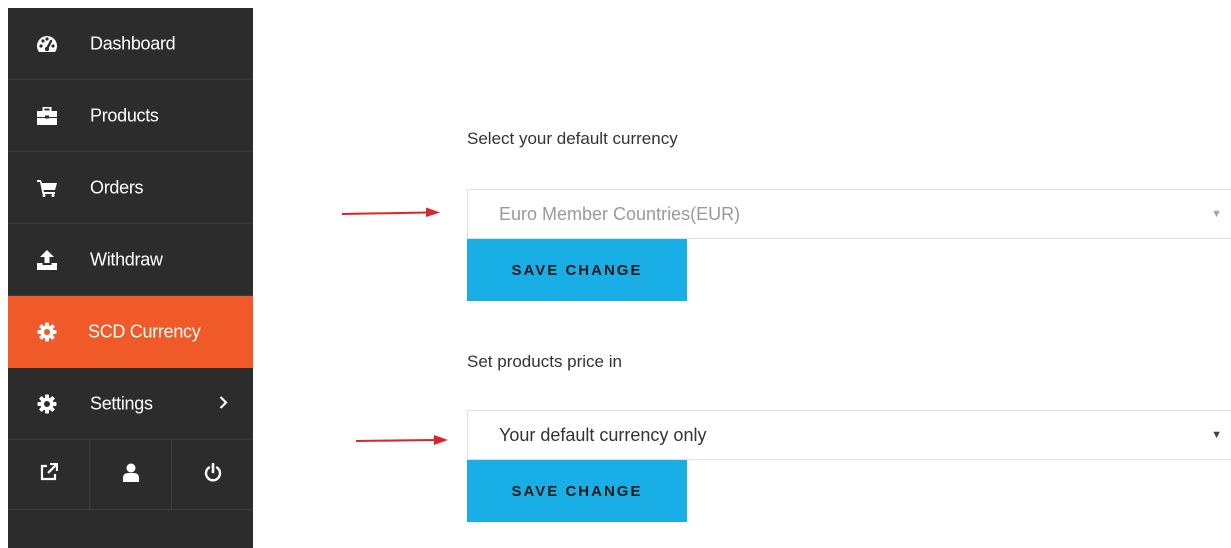 Image resolution: width=1231 pixels, height=548 pixels. I want to click on sidebar-item-label: Withdraw, so click(126, 259).